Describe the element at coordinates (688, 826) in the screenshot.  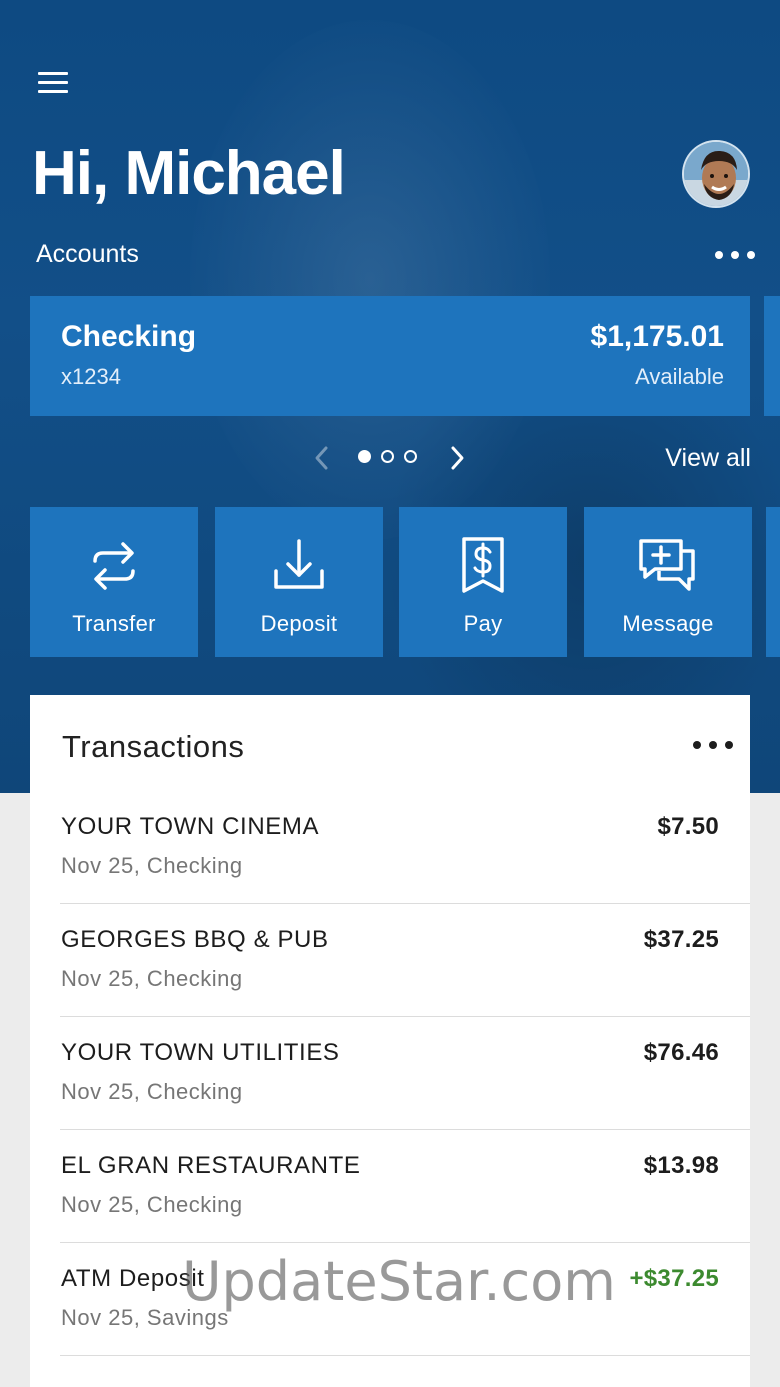
I see `transaction-amount: $7.50` at that location.